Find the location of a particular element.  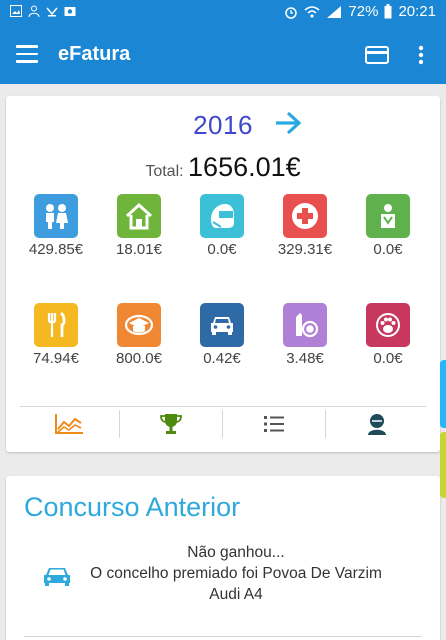

graduation-cap-icon is located at coordinates (139, 325).